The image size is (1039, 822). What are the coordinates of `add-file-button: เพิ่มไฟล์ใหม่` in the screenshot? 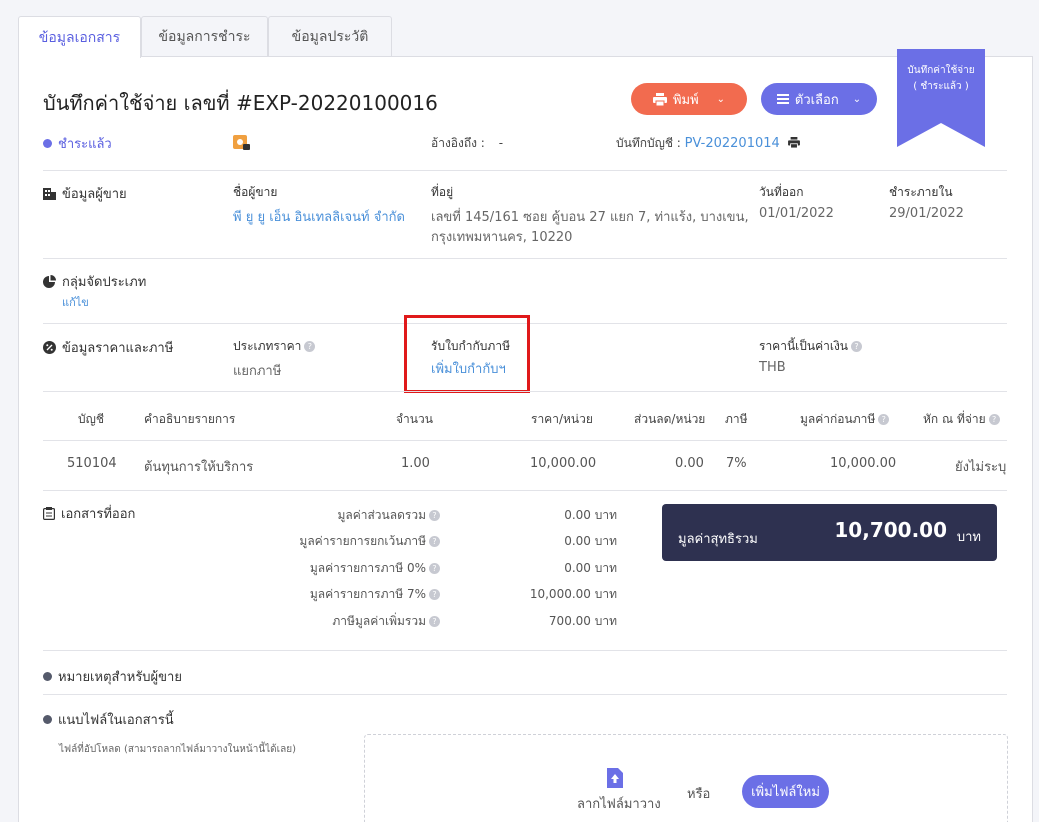 It's located at (785, 791).